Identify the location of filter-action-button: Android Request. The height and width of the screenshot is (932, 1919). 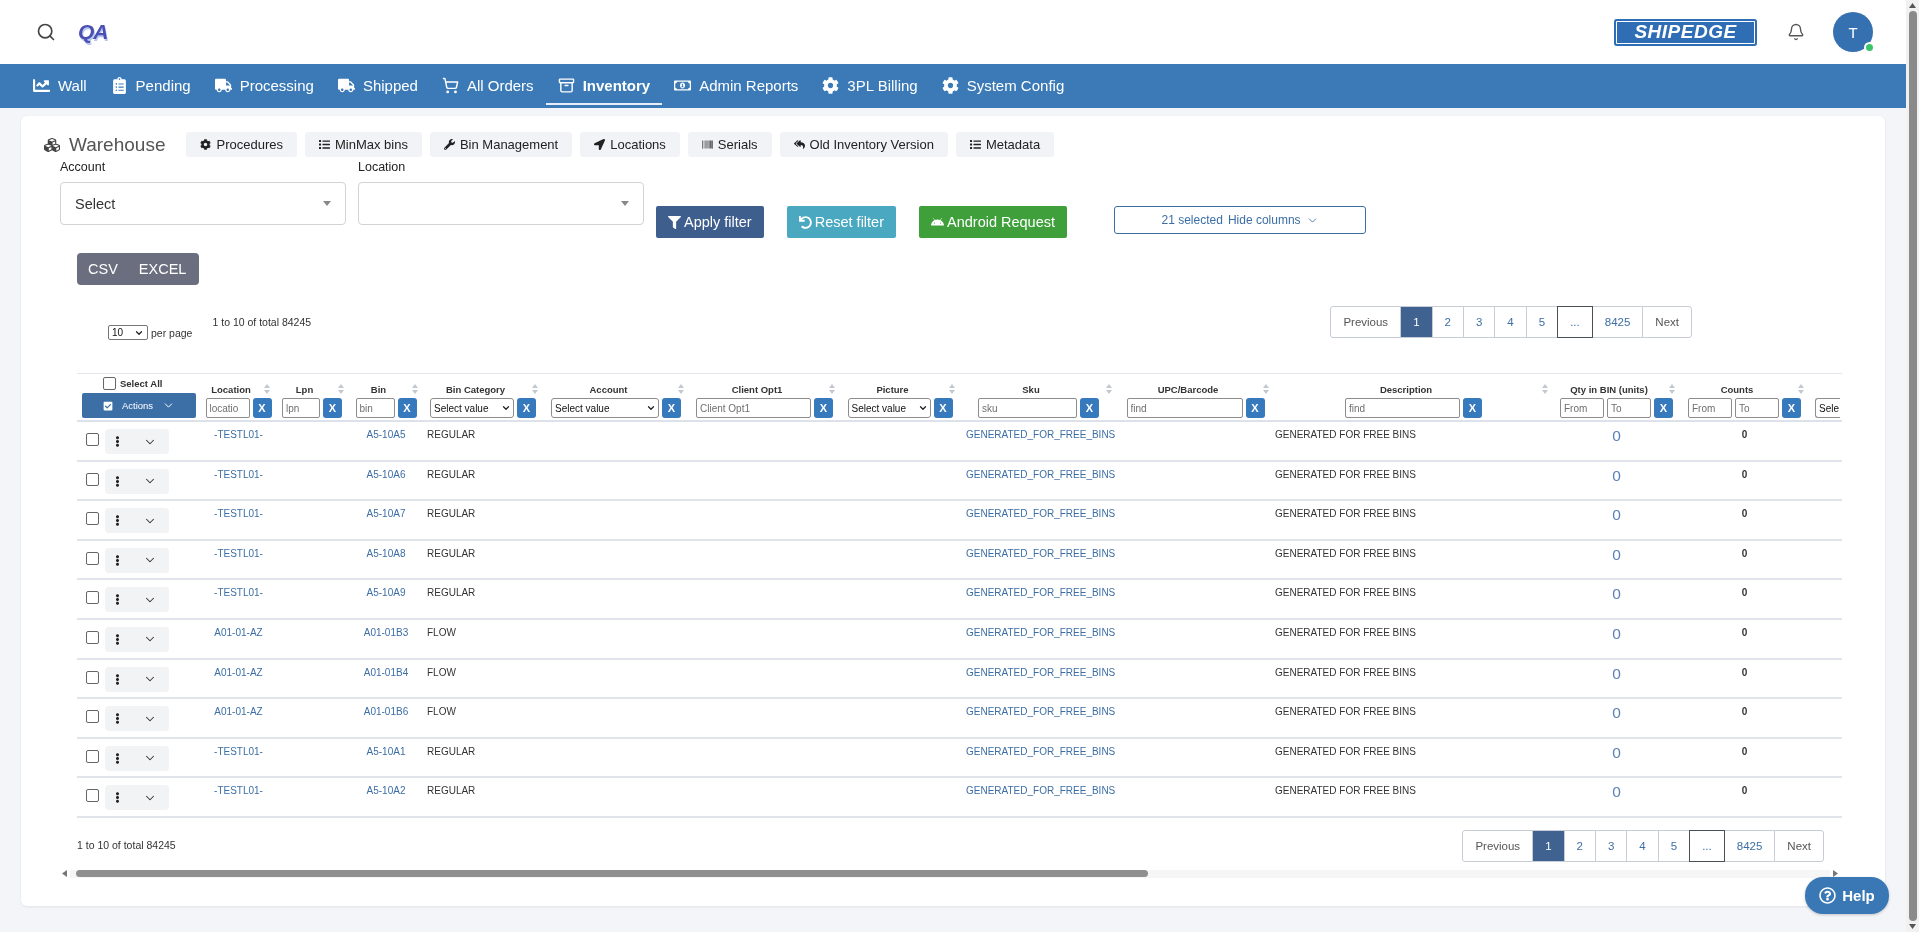
(993, 222).